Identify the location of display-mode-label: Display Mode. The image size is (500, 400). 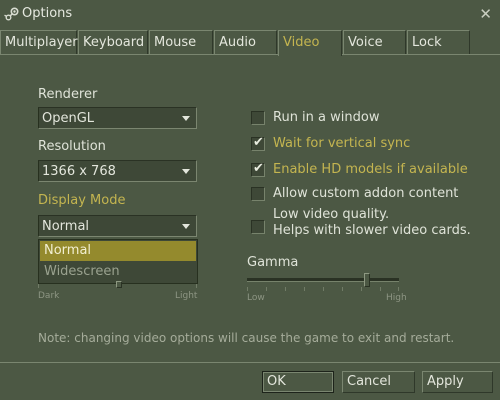
(82, 200).